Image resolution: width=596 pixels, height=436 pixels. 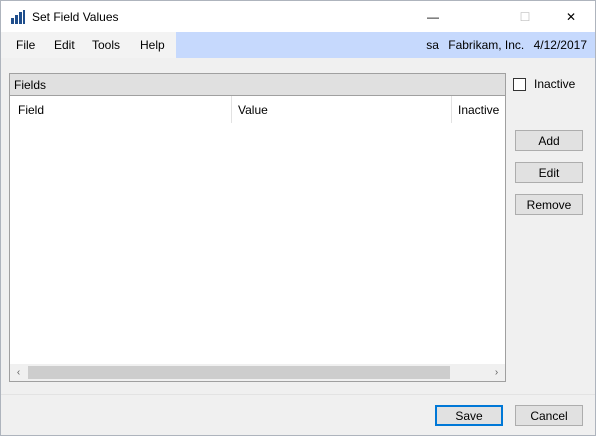 I want to click on close-button: ✕, so click(x=571, y=16).